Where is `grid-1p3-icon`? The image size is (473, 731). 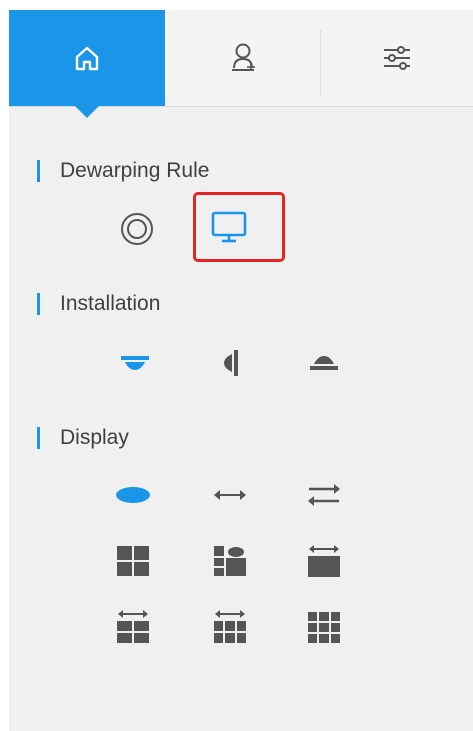
grid-1p3-icon is located at coordinates (133, 561).